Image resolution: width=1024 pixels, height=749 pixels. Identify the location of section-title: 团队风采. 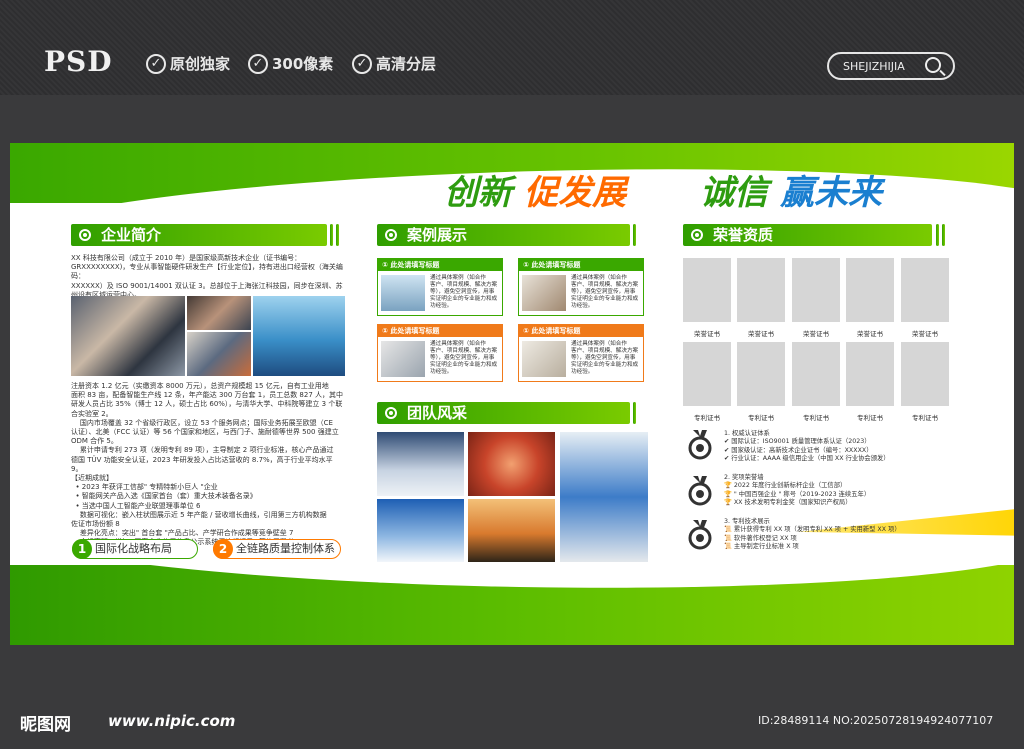
(437, 413).